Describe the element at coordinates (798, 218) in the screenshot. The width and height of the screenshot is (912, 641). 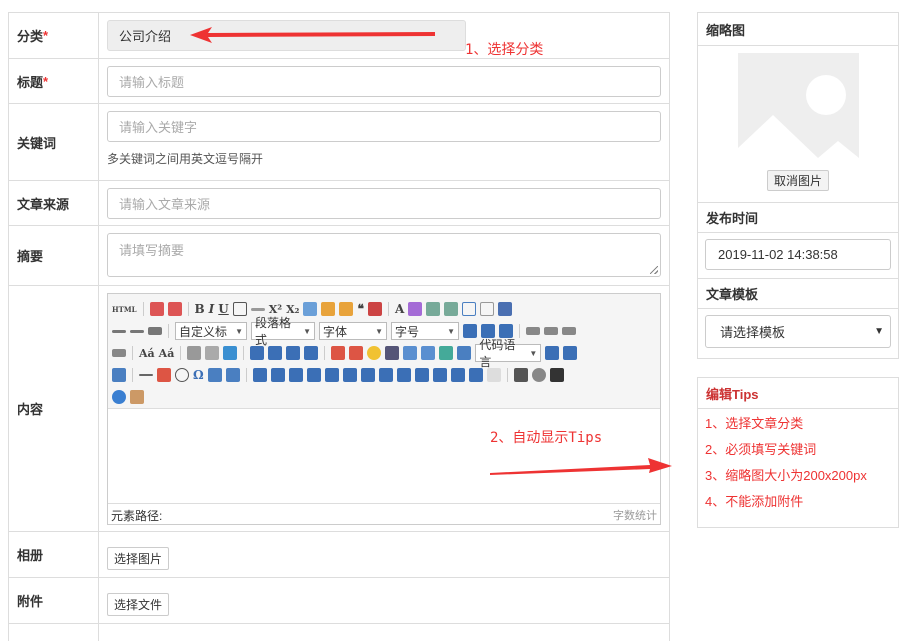
I see `publish-time-title: 发布时间` at that location.